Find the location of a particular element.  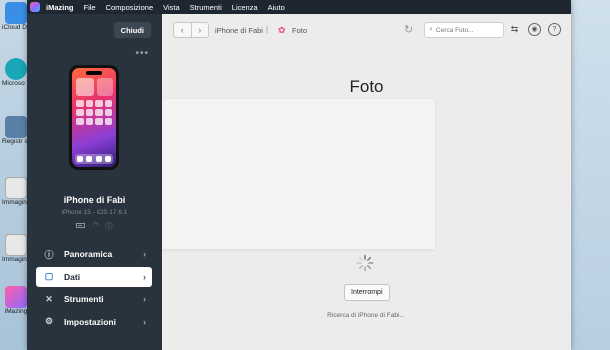

stop-button: Interrompi is located at coordinates (367, 292).